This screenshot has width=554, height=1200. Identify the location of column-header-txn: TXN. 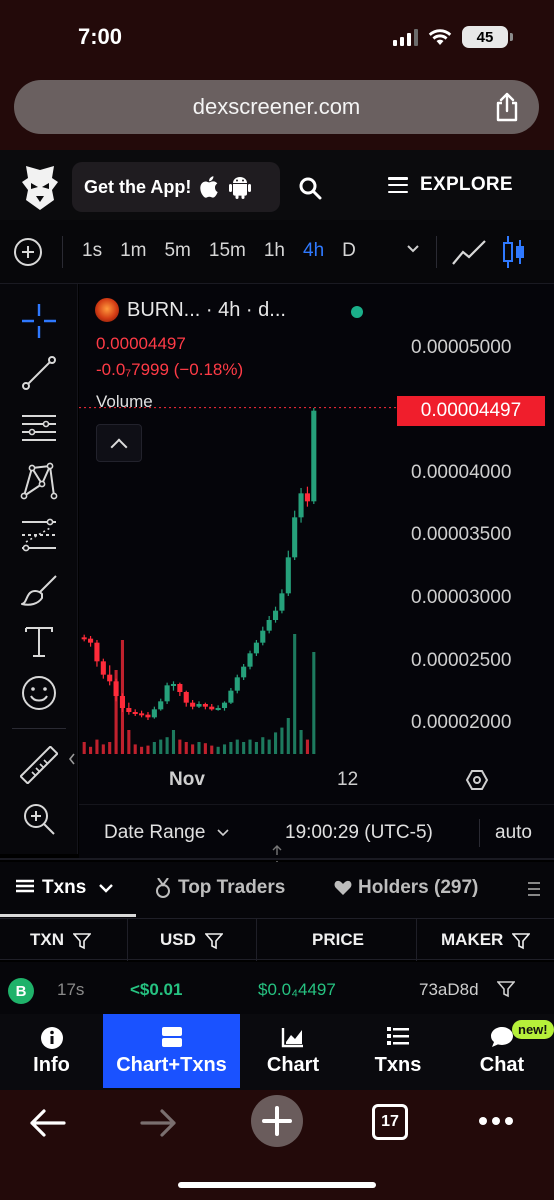
(61, 940).